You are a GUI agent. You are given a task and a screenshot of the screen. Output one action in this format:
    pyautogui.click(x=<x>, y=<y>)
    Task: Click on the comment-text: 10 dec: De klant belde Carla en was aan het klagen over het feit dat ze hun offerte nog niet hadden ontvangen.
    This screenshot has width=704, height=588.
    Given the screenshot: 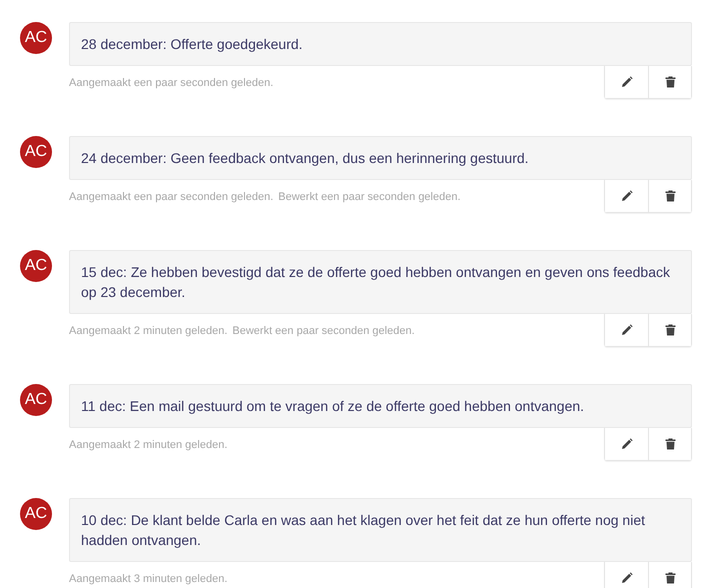 What is the action you would take?
    pyautogui.click(x=380, y=530)
    